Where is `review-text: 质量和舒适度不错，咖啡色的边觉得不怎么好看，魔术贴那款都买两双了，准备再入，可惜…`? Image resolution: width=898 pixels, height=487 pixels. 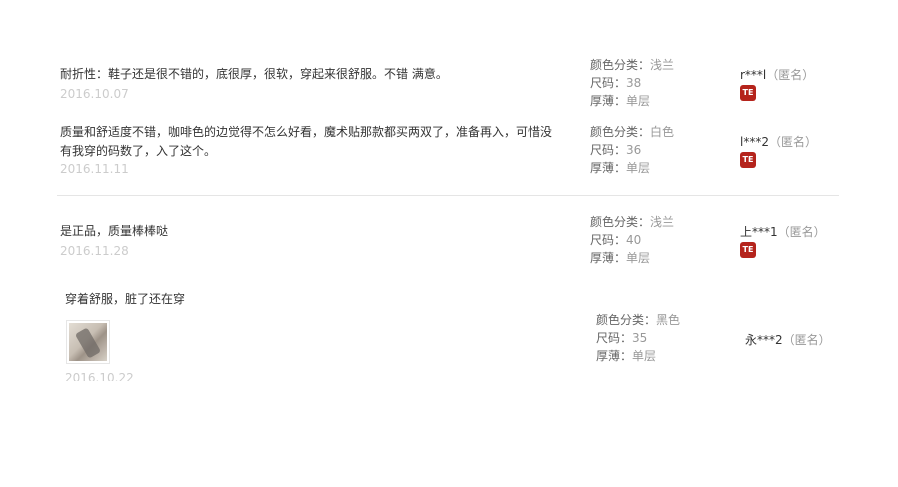 review-text: 质量和舒适度不错，咖啡色的边觉得不怎么好看，魔术贴那款都买两双了，准备再入，可惜… is located at coordinates (306, 142).